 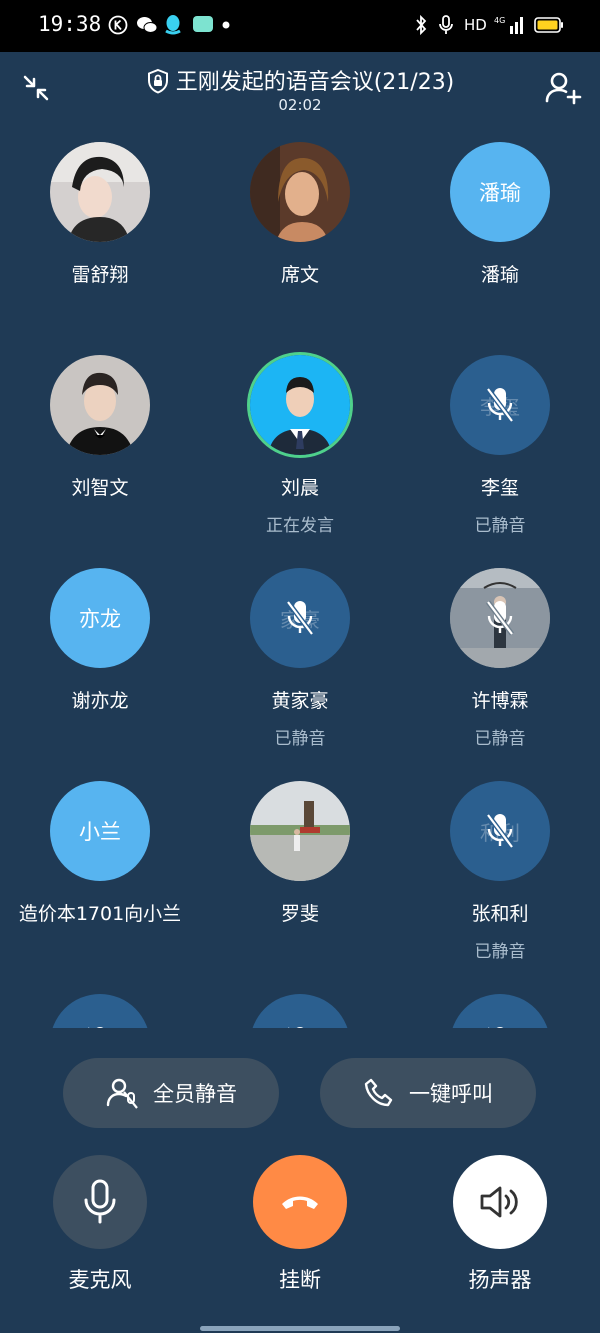 What do you see at coordinates (100, 914) in the screenshot?
I see `participant-name: 造价本1701向小兰` at bounding box center [100, 914].